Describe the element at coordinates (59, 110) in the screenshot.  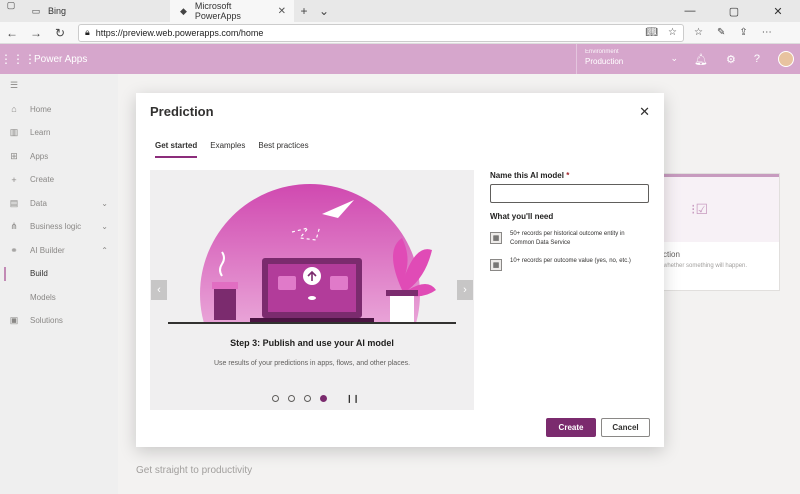
I see `sidebar-item-home: ⌂ Home` at that location.